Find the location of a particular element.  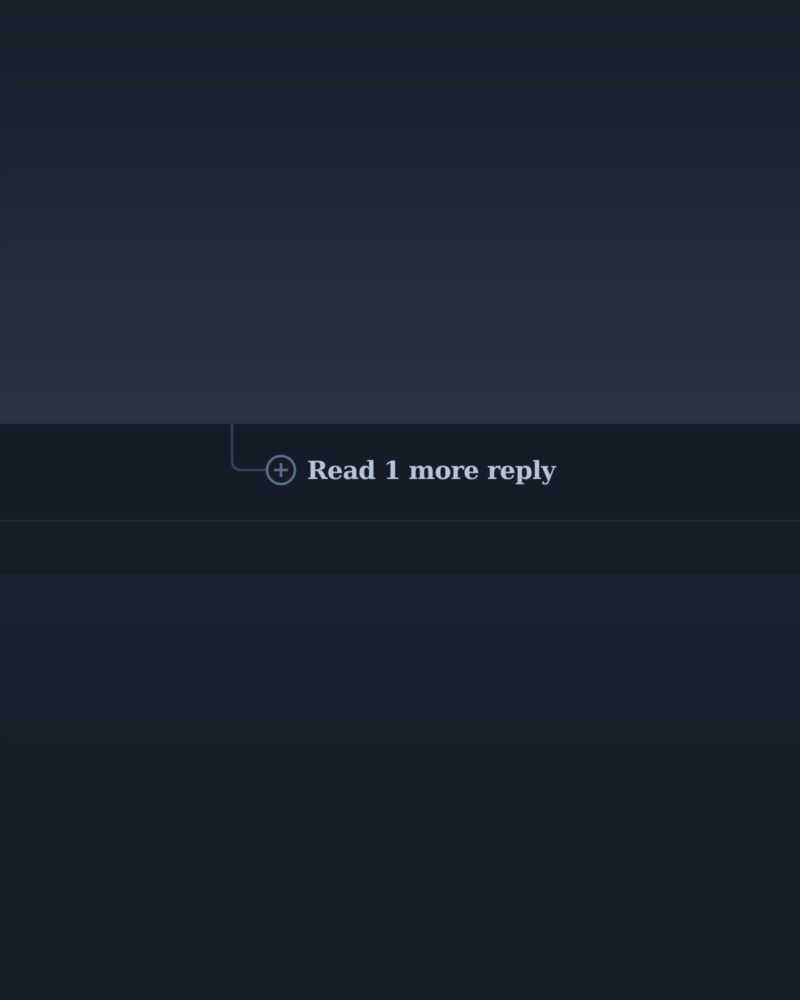

plus-circle-icon is located at coordinates (281, 470).